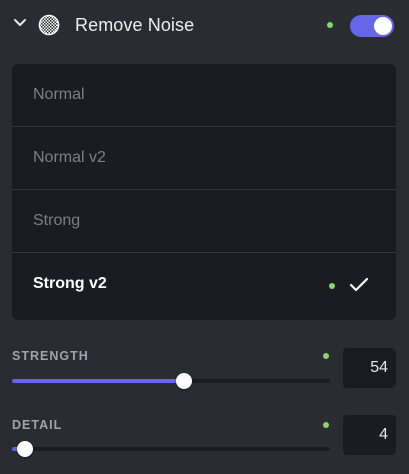  What do you see at coordinates (171, 449) in the screenshot?
I see `detail-slider` at bounding box center [171, 449].